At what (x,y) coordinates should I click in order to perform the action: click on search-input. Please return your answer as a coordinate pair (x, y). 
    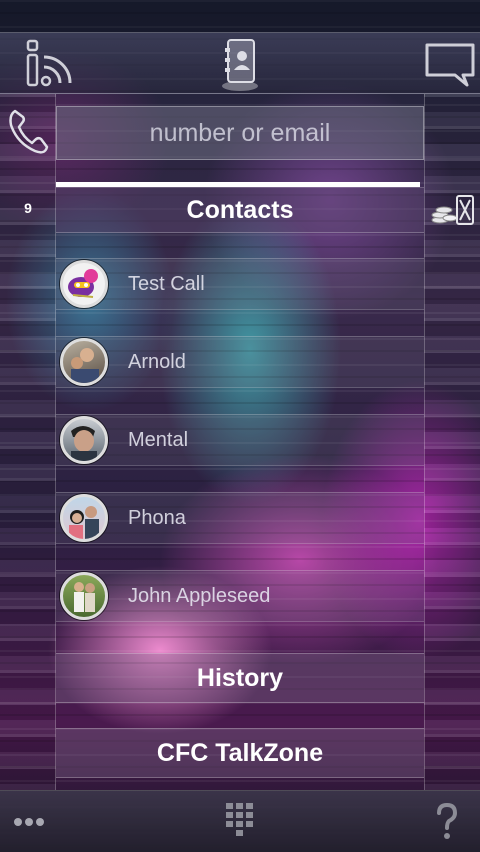
    Looking at the image, I should click on (240, 133).